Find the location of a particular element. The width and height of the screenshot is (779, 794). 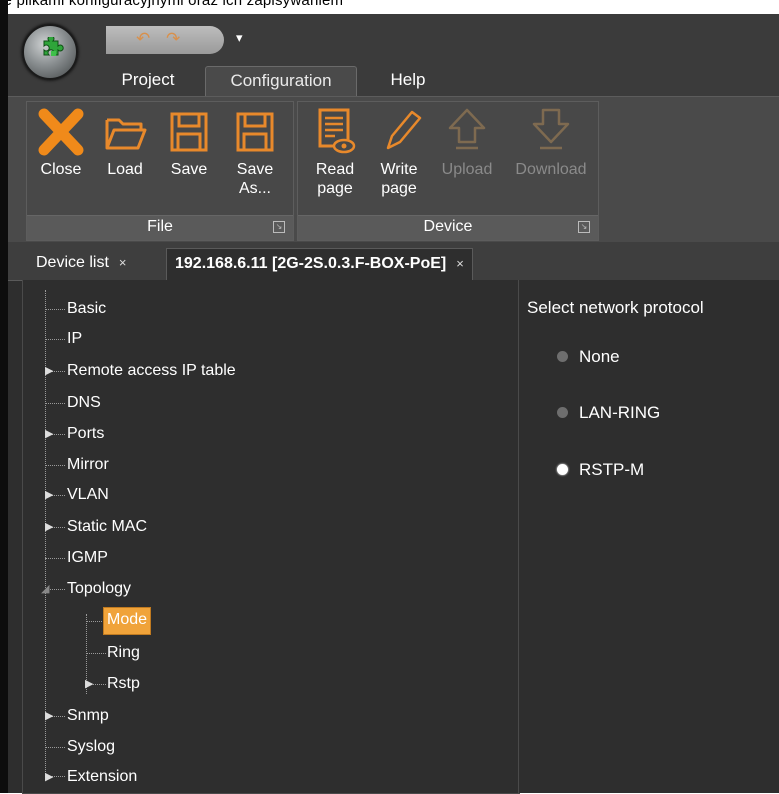

application-menu-button is located at coordinates (50, 52).